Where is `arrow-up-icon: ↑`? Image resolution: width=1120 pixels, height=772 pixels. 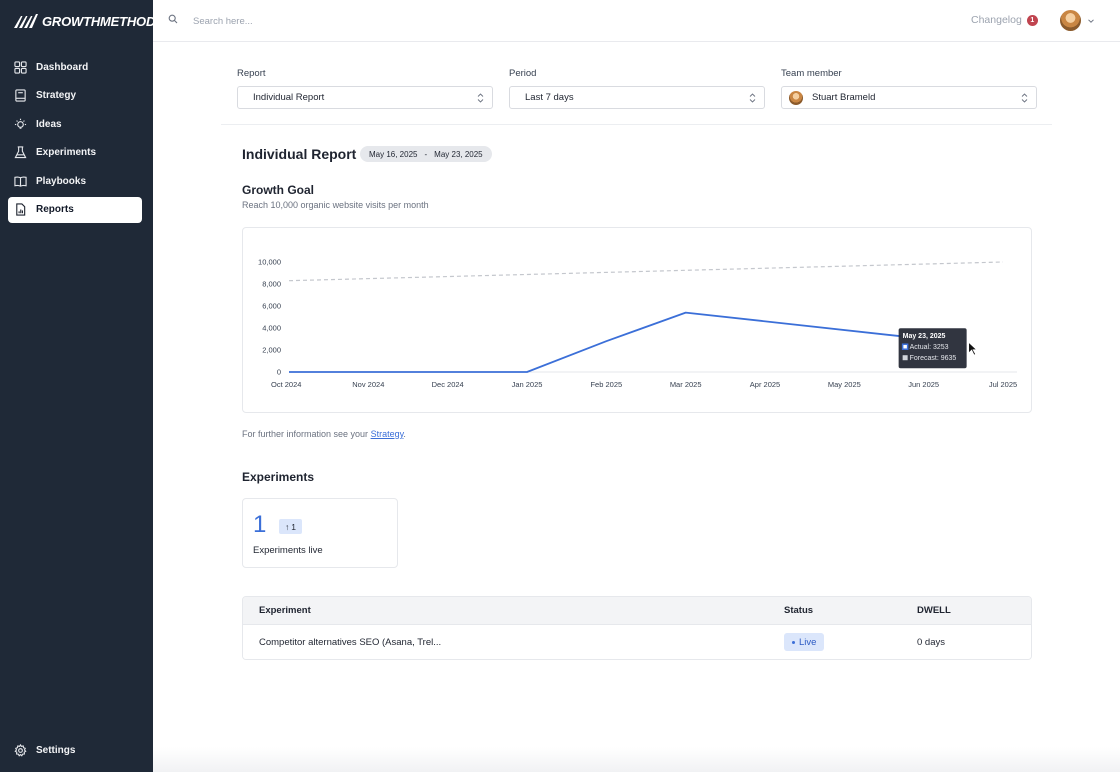 arrow-up-icon: ↑ is located at coordinates (287, 526).